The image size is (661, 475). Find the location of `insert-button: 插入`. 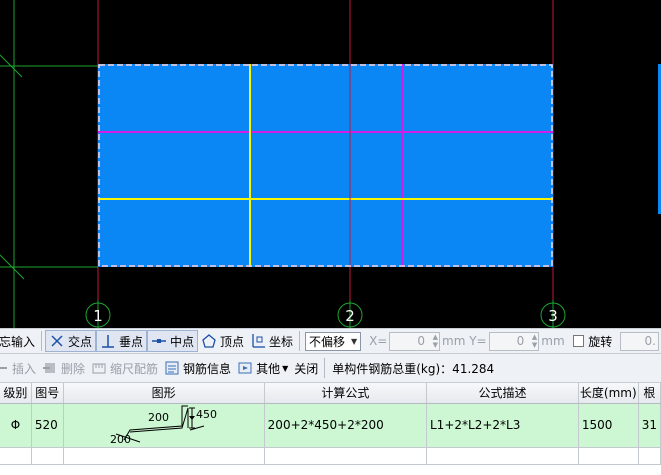

insert-button: 插入 is located at coordinates (19, 368).